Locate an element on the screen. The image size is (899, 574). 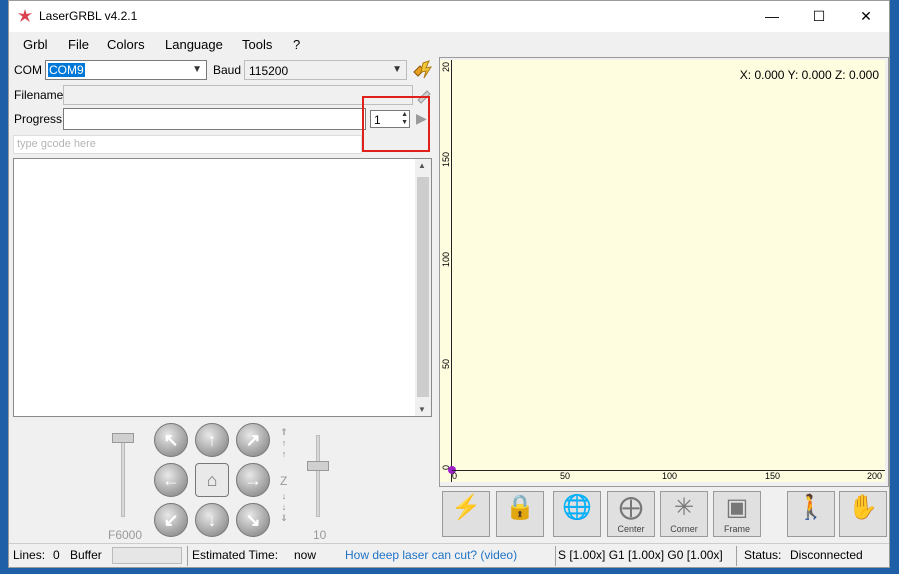
x-tick-label: 150 is located at coordinates (773, 476).